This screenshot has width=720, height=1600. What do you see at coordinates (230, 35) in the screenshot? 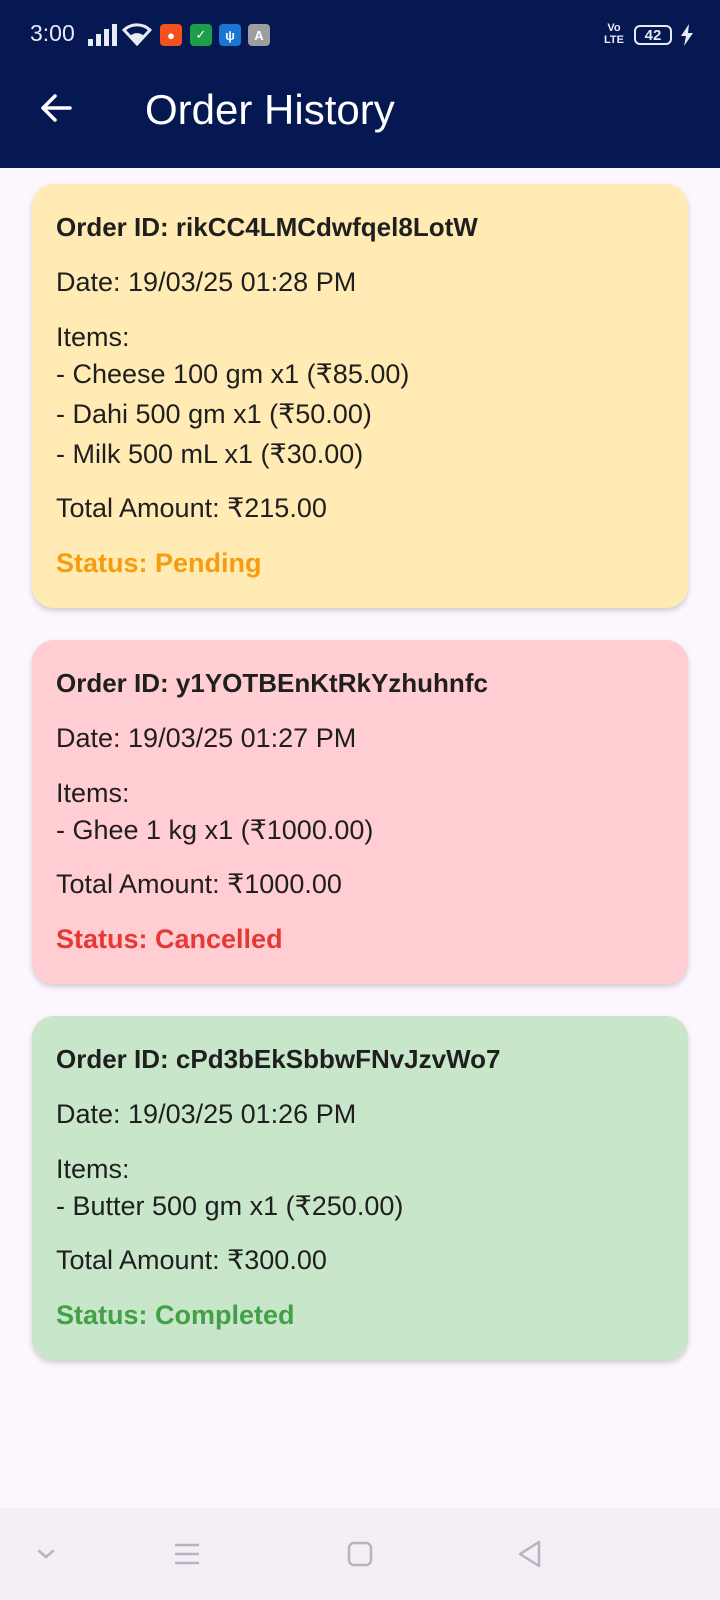
I see `usb-icon: ψ` at bounding box center [230, 35].